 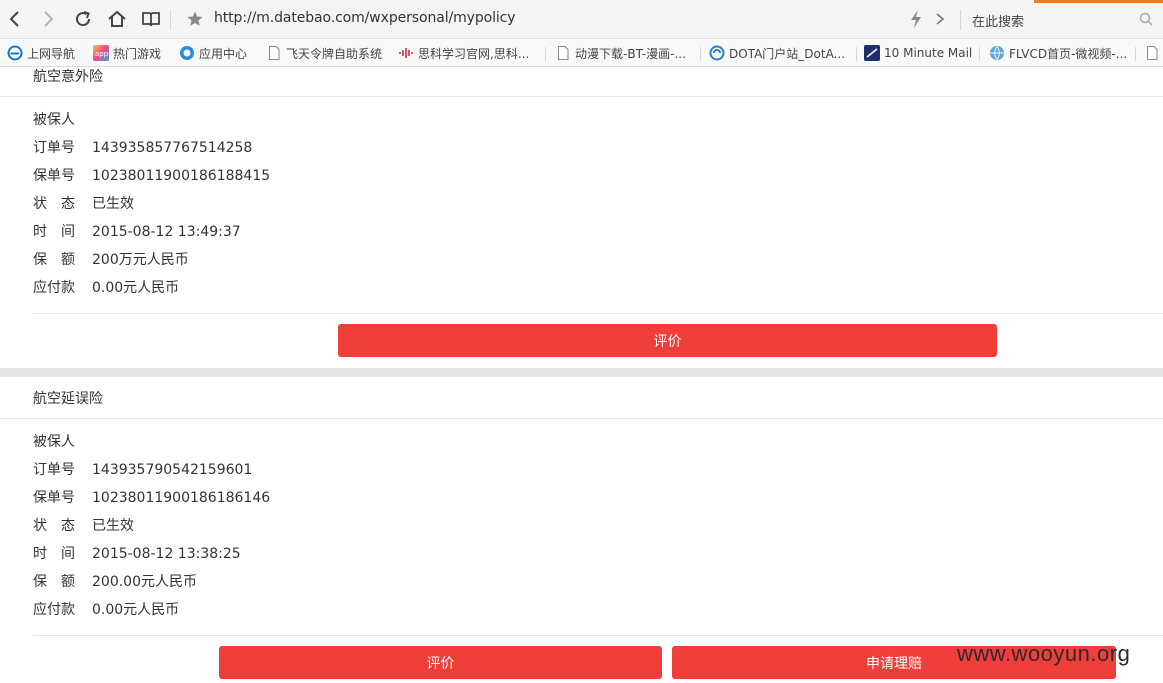 I want to click on mail-icon, so click(x=872, y=53).